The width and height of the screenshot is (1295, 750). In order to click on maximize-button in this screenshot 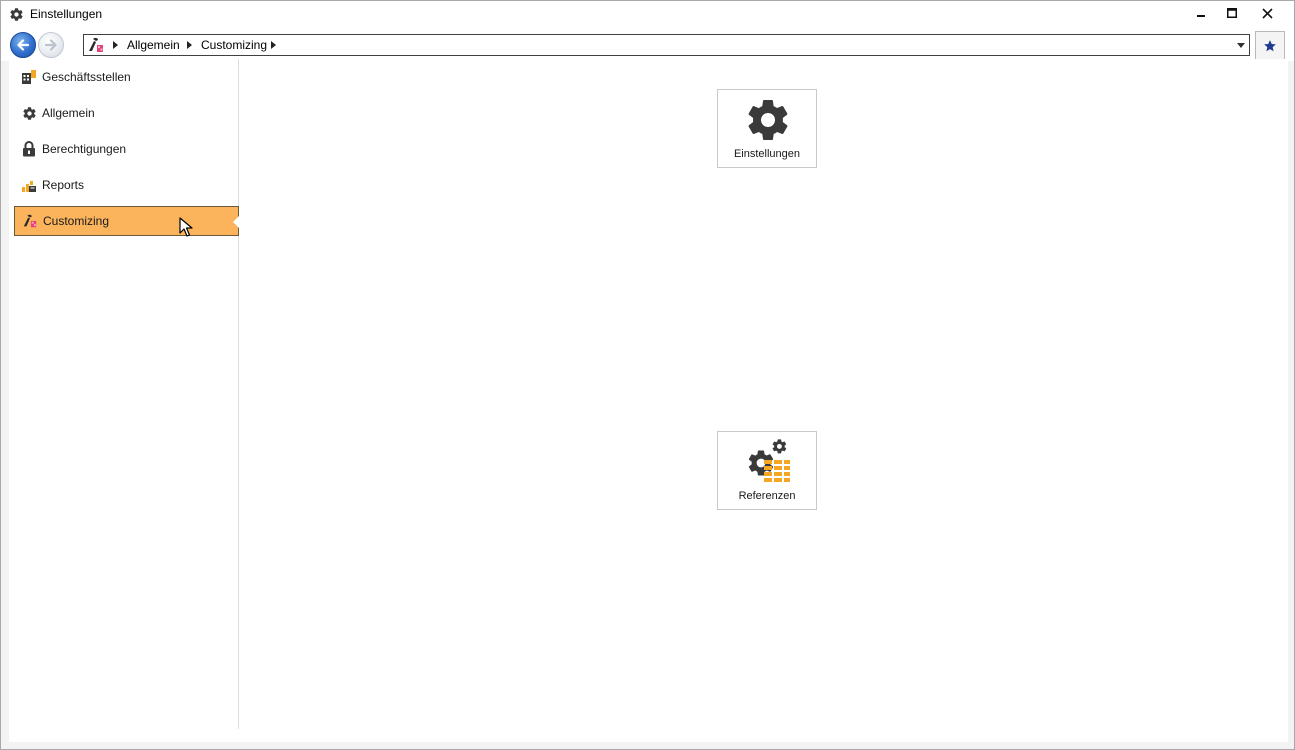, I will do `click(1232, 13)`.